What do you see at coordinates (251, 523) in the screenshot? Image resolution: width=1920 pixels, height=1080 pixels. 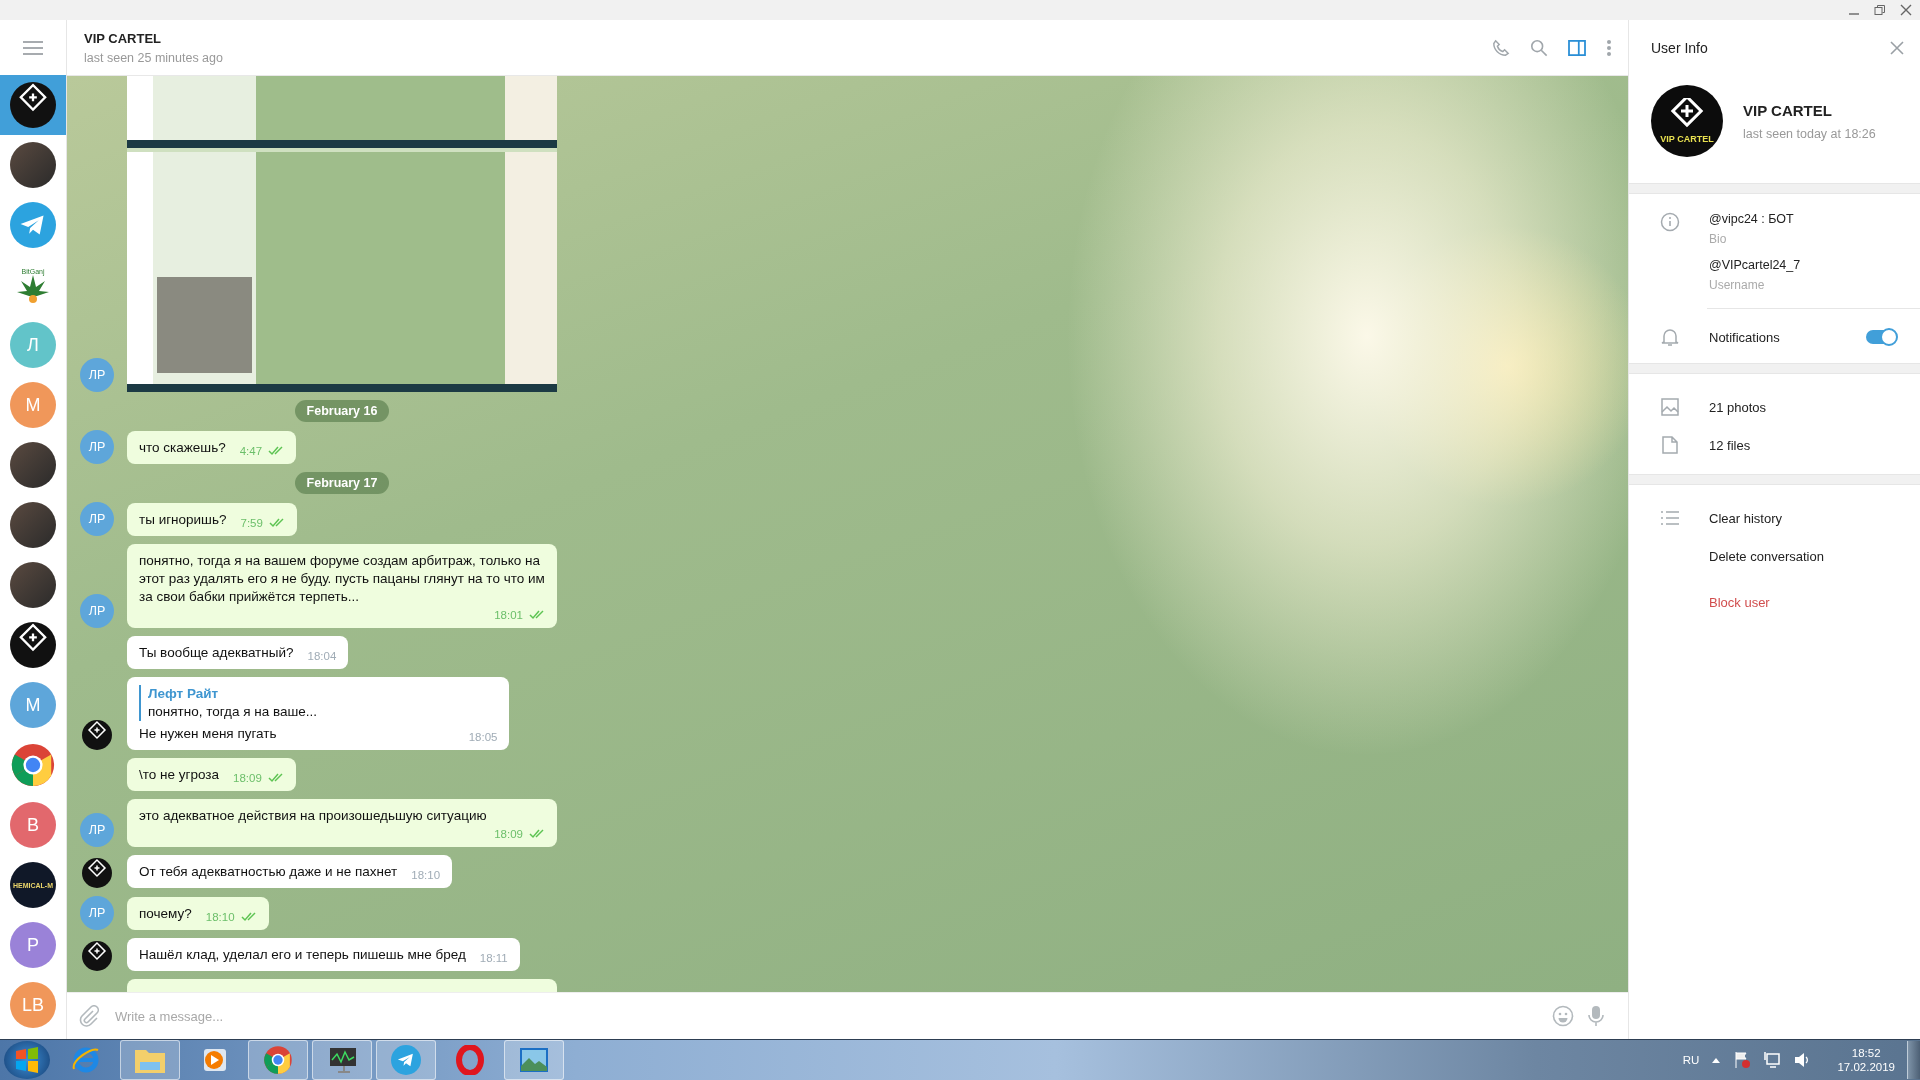 I see `message-time: 7:59` at bounding box center [251, 523].